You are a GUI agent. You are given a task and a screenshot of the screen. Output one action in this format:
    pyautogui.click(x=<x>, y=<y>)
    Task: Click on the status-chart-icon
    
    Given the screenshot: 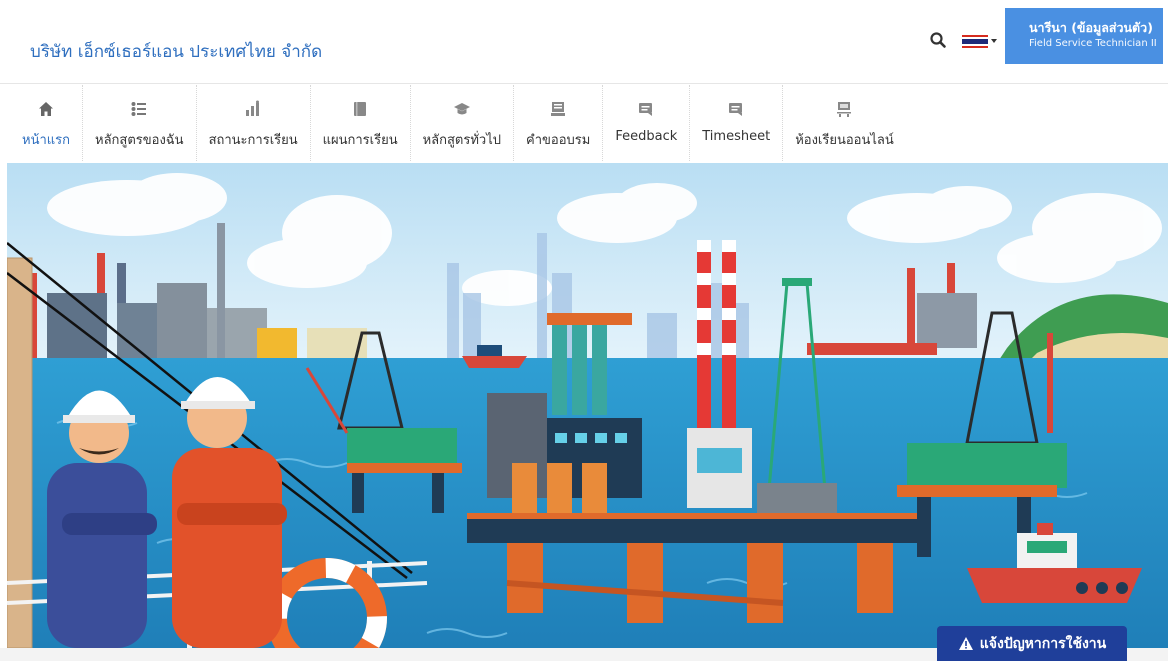 What is the action you would take?
    pyautogui.click(x=253, y=109)
    